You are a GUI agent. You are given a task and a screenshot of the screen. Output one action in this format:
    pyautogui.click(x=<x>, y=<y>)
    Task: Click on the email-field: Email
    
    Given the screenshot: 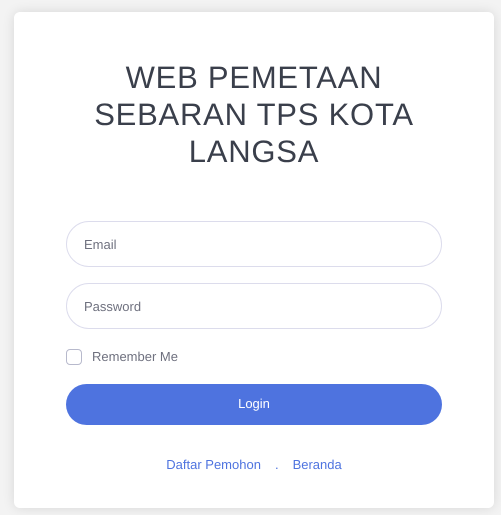 What is the action you would take?
    pyautogui.click(x=254, y=244)
    